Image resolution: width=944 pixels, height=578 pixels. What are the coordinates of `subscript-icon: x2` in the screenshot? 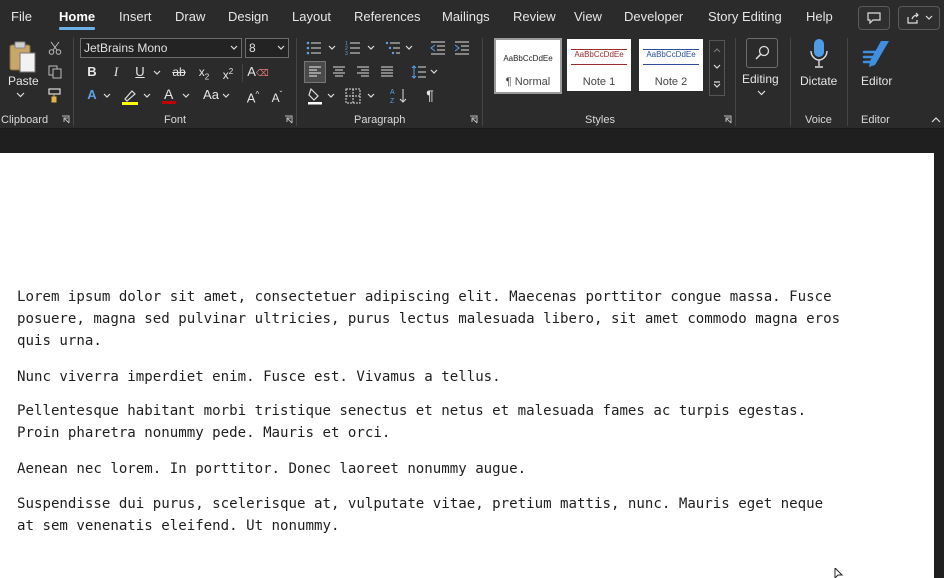 It's located at (204, 72).